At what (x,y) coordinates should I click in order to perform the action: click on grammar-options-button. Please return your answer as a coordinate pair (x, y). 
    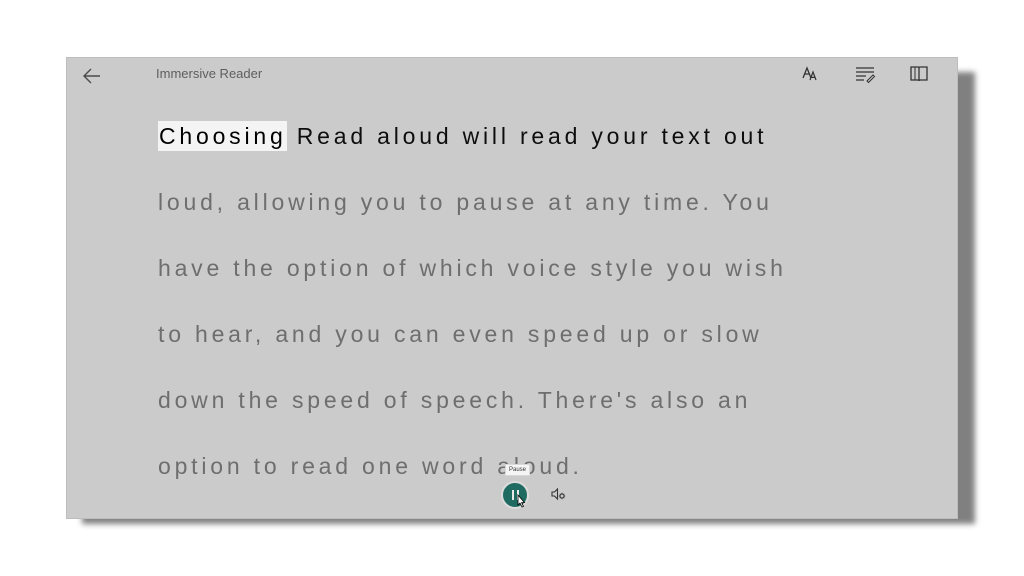
    Looking at the image, I should click on (865, 74).